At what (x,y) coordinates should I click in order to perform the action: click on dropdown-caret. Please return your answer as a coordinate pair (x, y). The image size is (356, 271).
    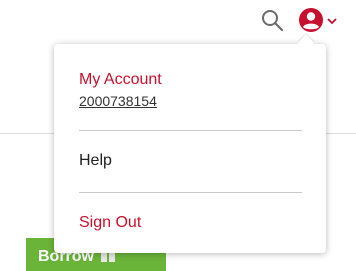
    Looking at the image, I should click on (306, 43).